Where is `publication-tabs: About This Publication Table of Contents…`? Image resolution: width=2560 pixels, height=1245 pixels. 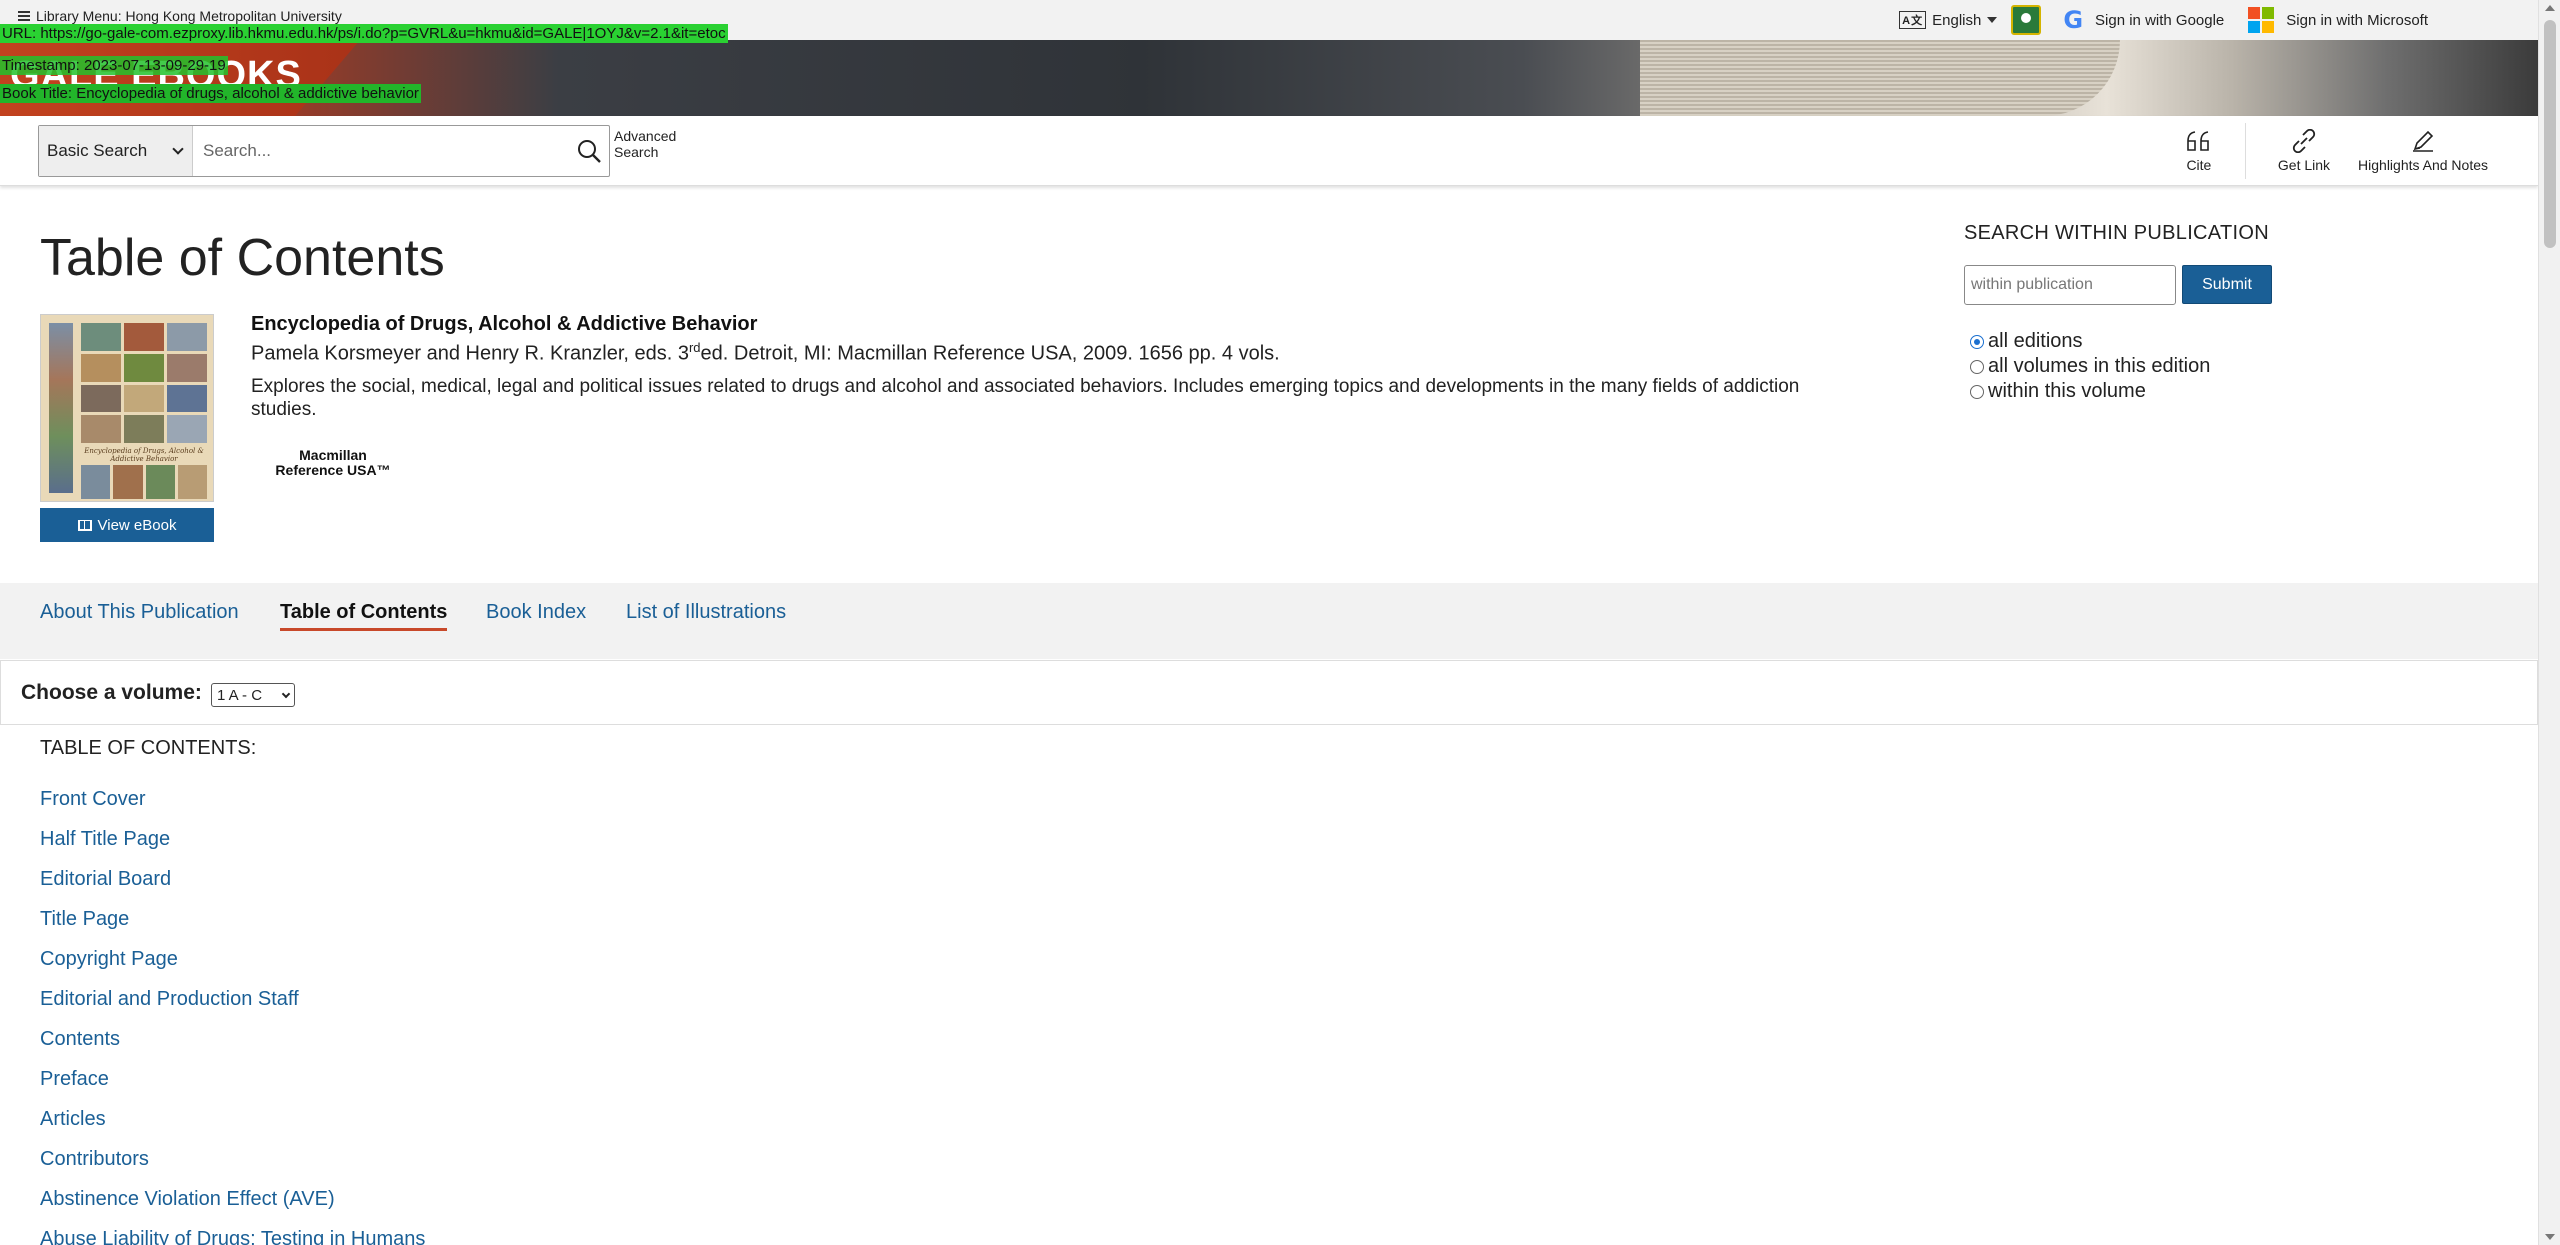
publication-tabs: About This Publication Table of Contents… is located at coordinates (1269, 621).